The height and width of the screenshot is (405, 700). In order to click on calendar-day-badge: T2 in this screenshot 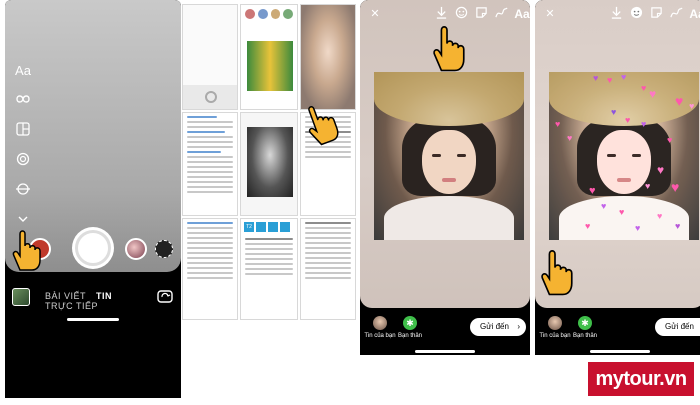, I will do `click(249, 227)`.